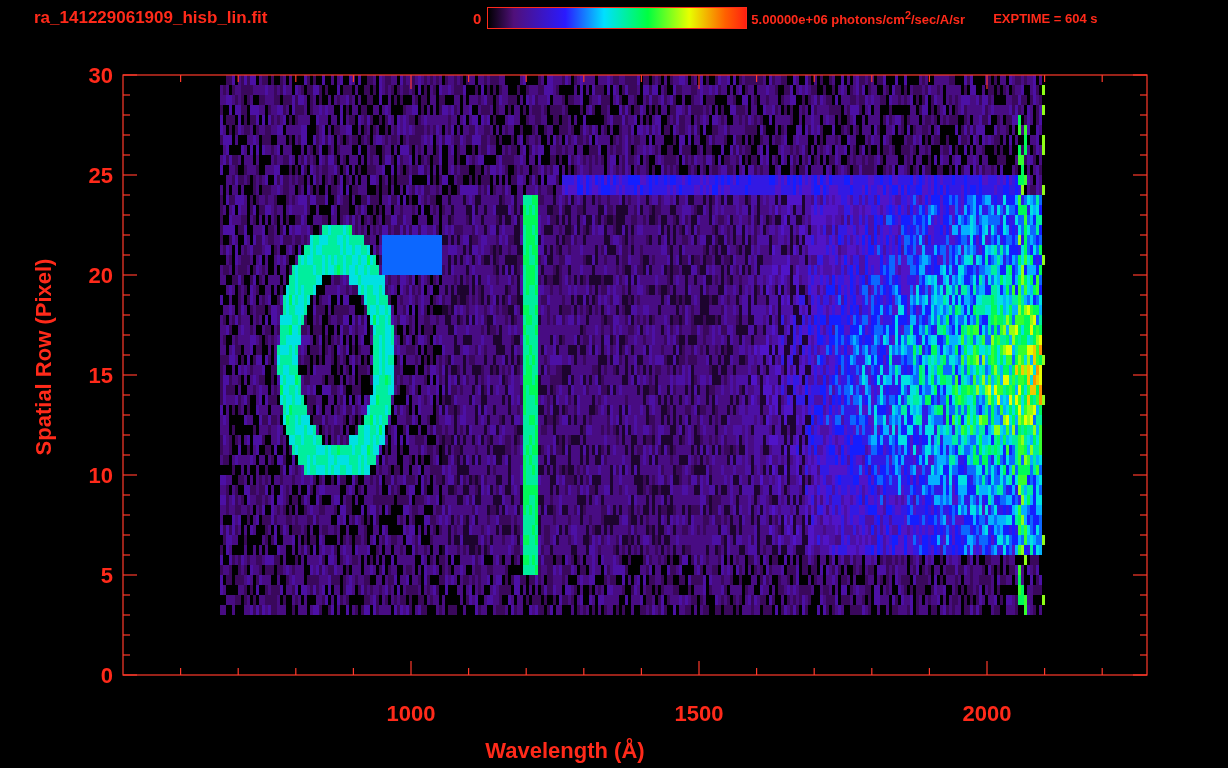 The height and width of the screenshot is (768, 1228). What do you see at coordinates (106, 575) in the screenshot?
I see `y-tick-label: 5` at bounding box center [106, 575].